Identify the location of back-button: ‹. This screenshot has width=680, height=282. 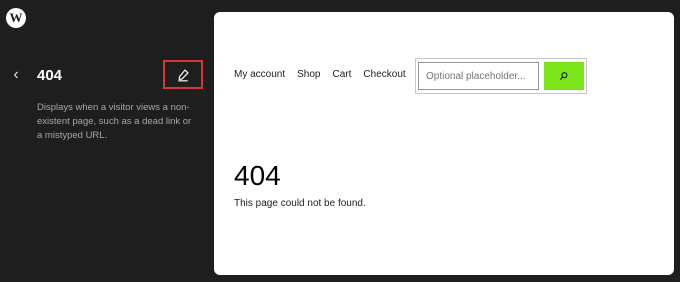
(16, 75).